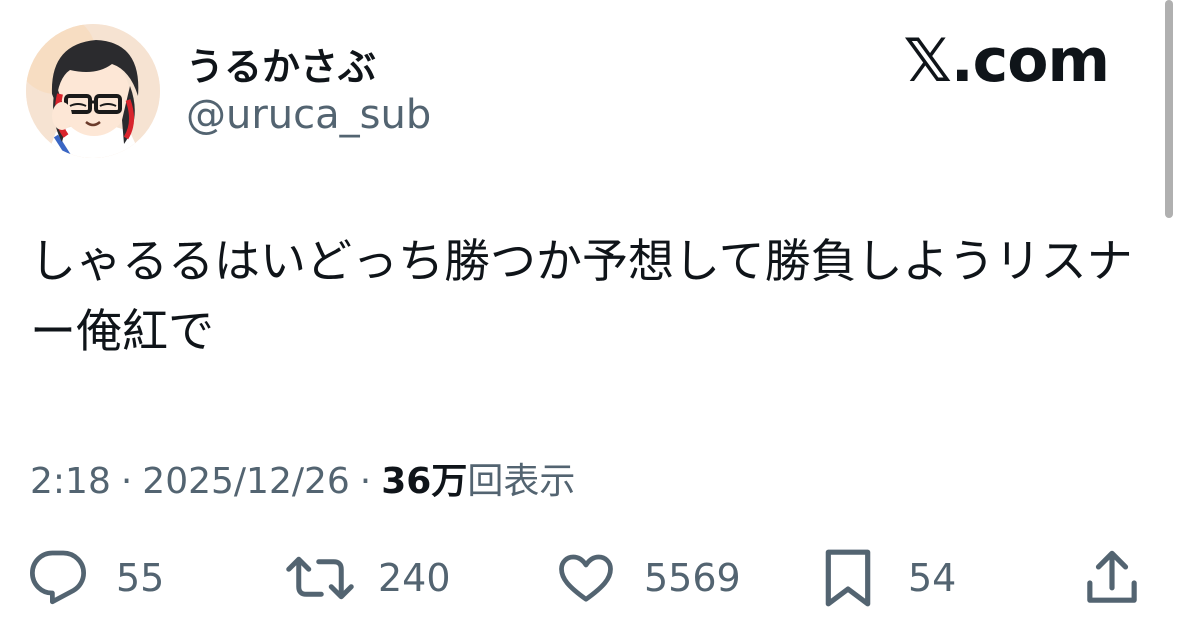 This screenshot has height=621, width=1179. Describe the element at coordinates (246, 481) in the screenshot. I see `tweet-date: 2025/12/26` at that location.